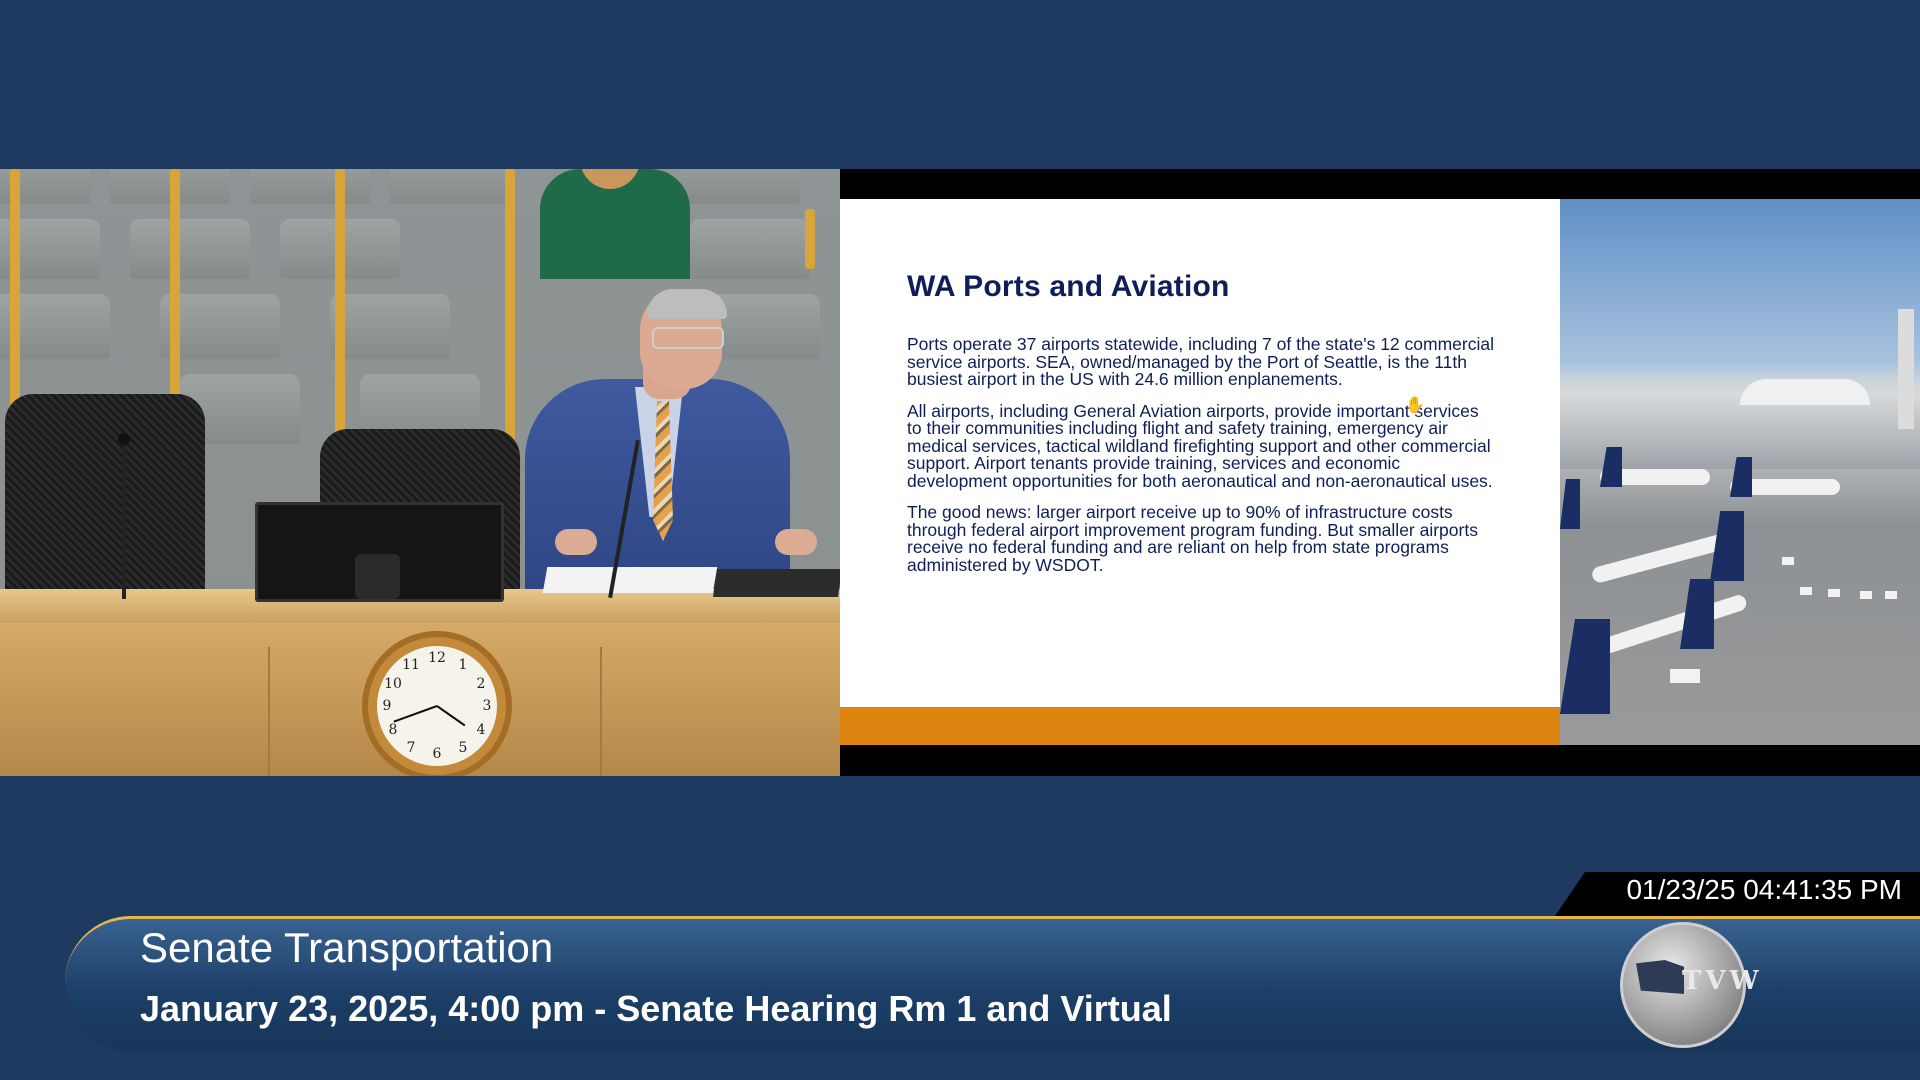  I want to click on program-title: Senate Transportation, so click(347, 947).